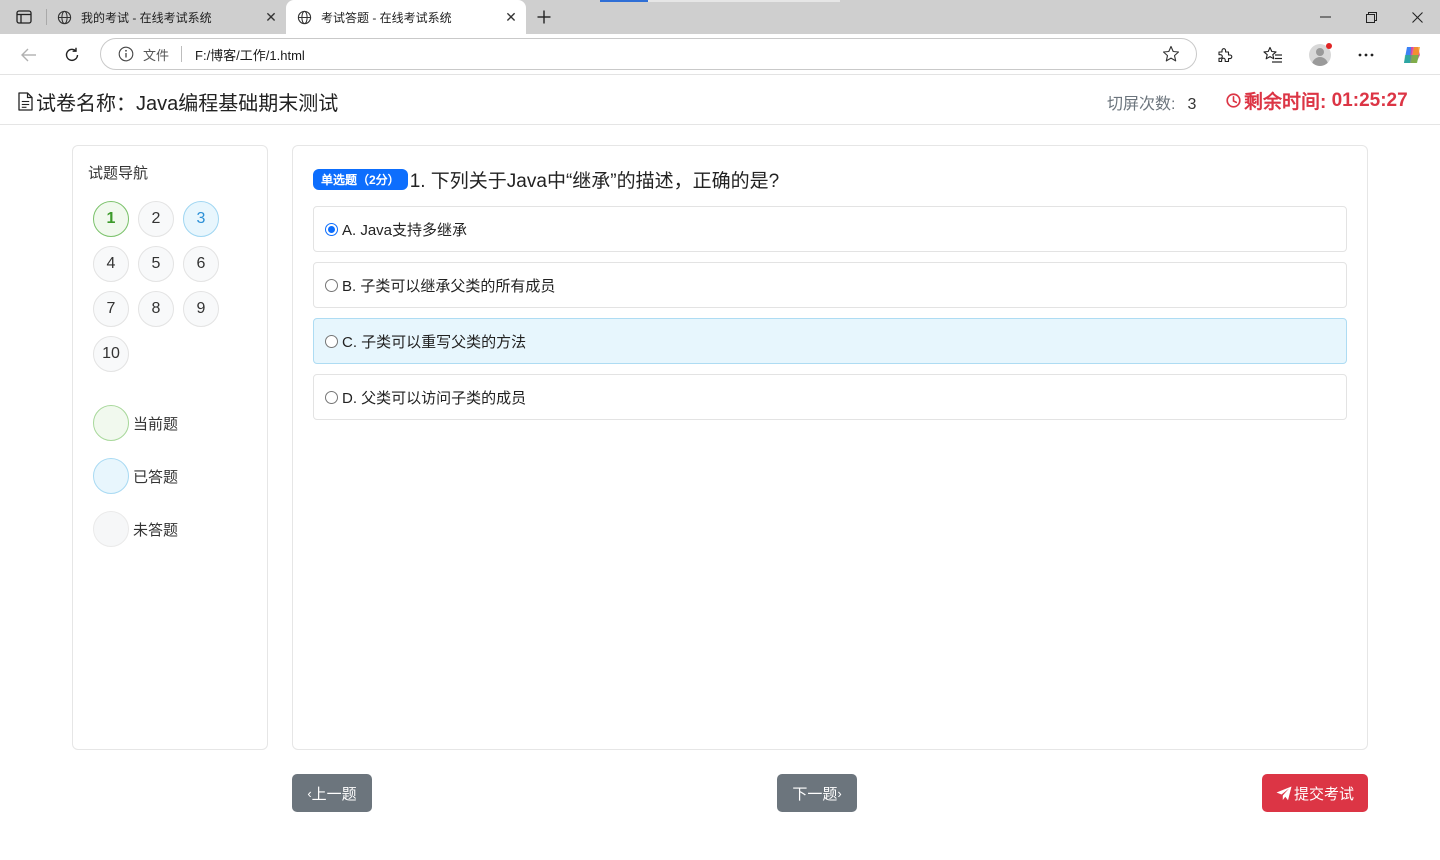  What do you see at coordinates (1141, 104) in the screenshot?
I see `switch-label: 切屏次数:` at bounding box center [1141, 104].